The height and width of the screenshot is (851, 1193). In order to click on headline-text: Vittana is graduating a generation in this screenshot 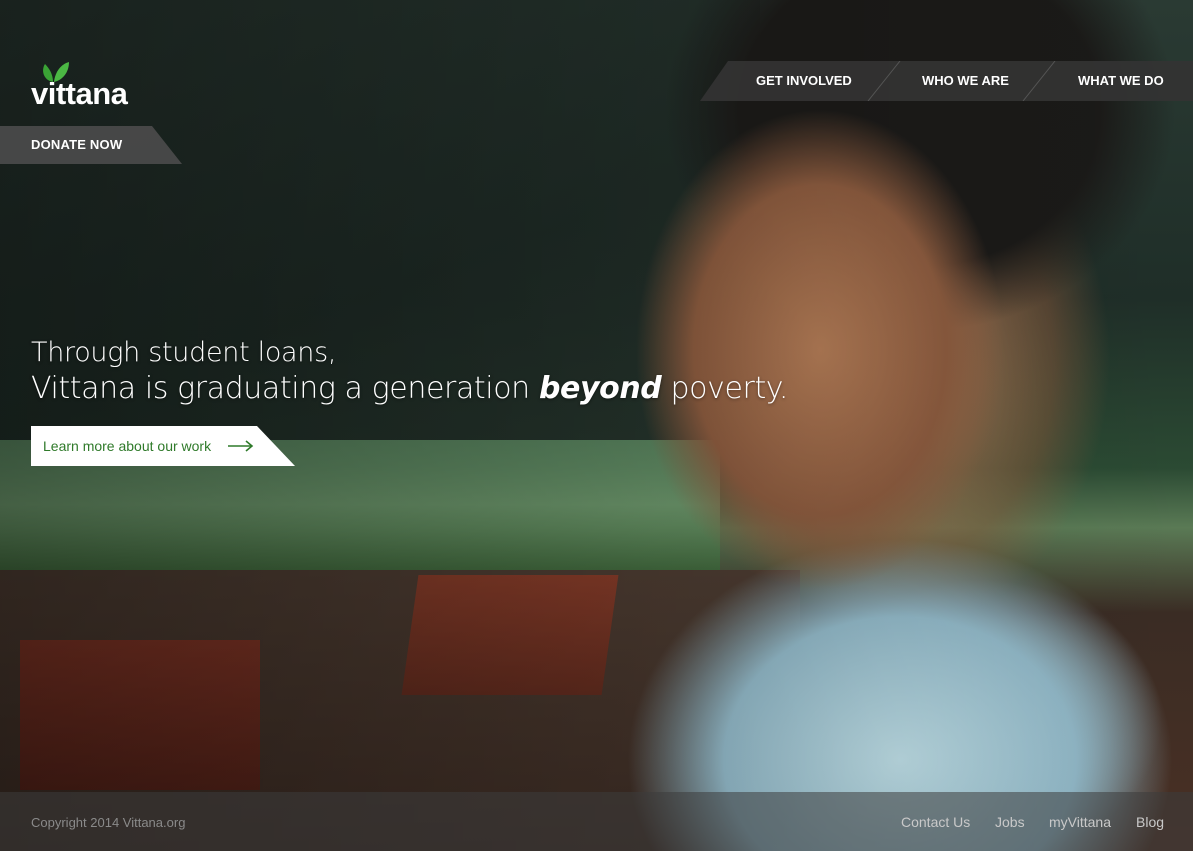, I will do `click(285, 388)`.